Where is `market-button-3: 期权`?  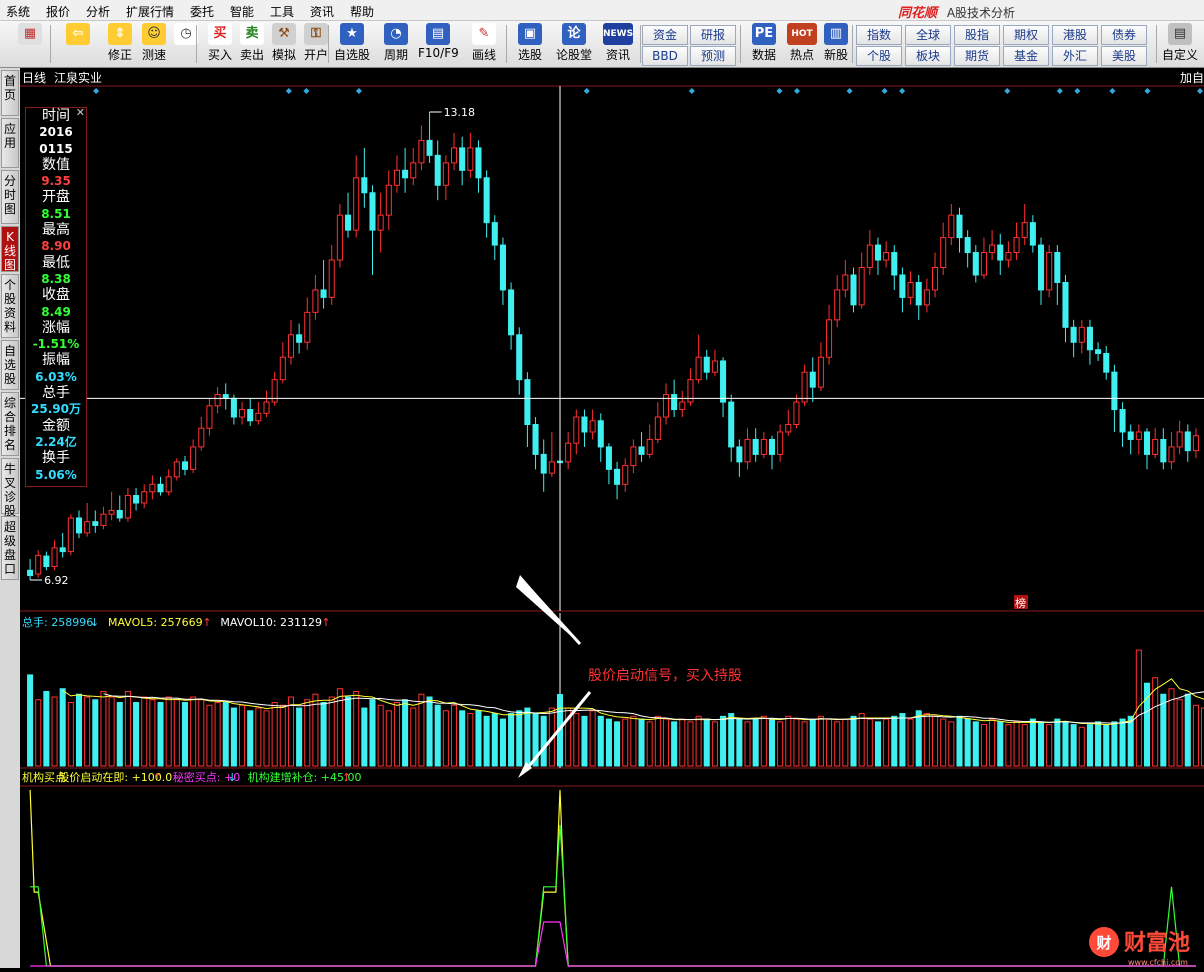 market-button-3: 期权 is located at coordinates (1026, 35).